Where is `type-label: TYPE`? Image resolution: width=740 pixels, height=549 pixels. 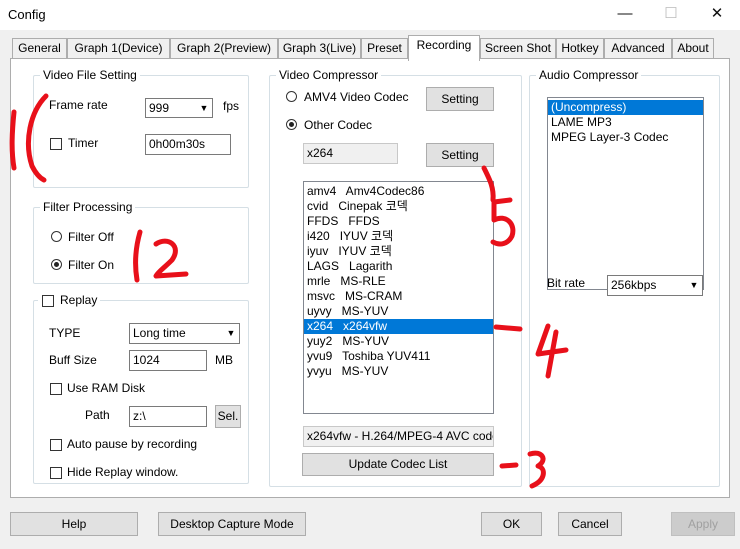 type-label: TYPE is located at coordinates (65, 333).